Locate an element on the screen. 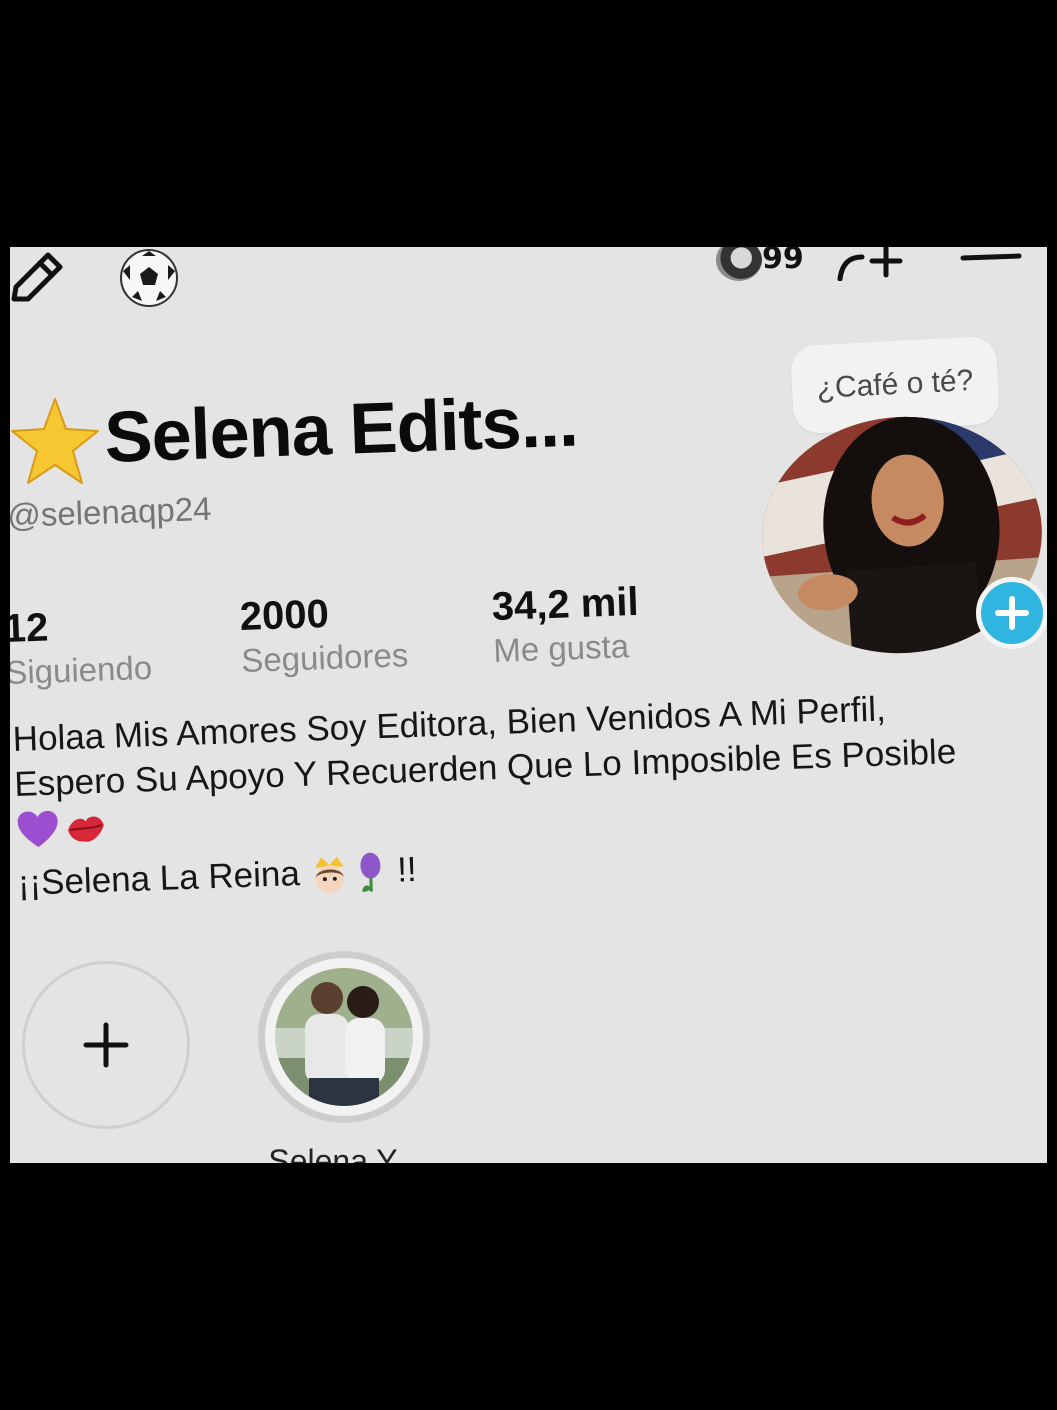 This screenshot has height=1410, width=1057. notification-count: 99 is located at coordinates (783, 261).